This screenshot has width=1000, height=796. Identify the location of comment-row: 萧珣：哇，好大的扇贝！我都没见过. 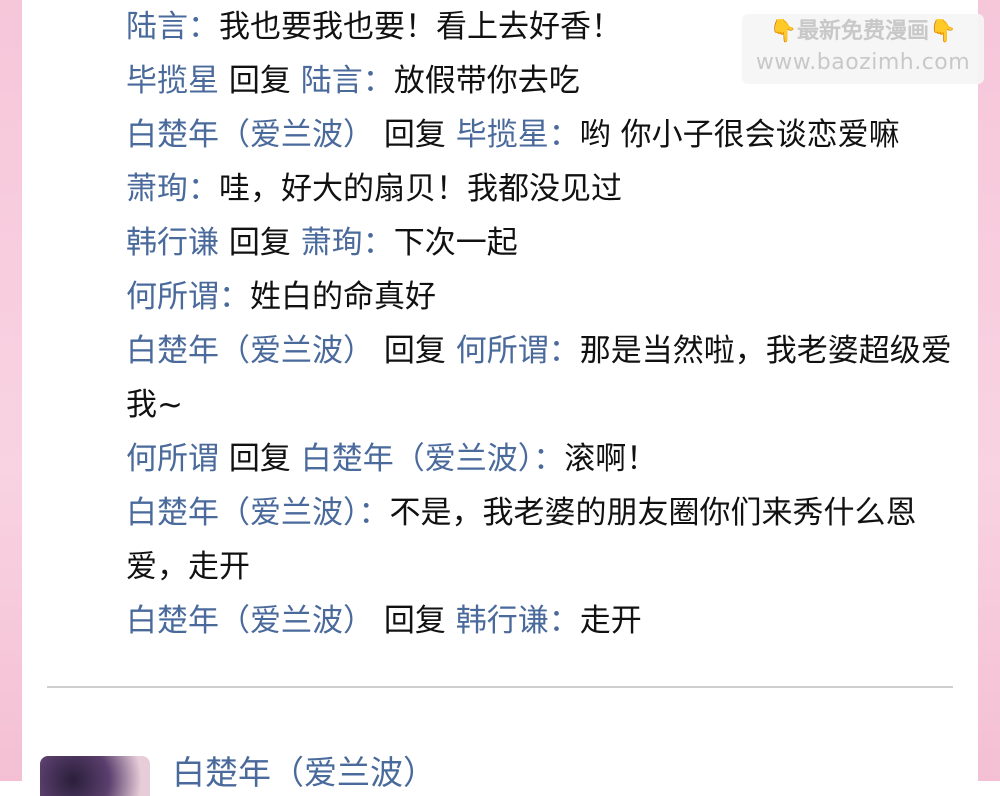
(541, 189).